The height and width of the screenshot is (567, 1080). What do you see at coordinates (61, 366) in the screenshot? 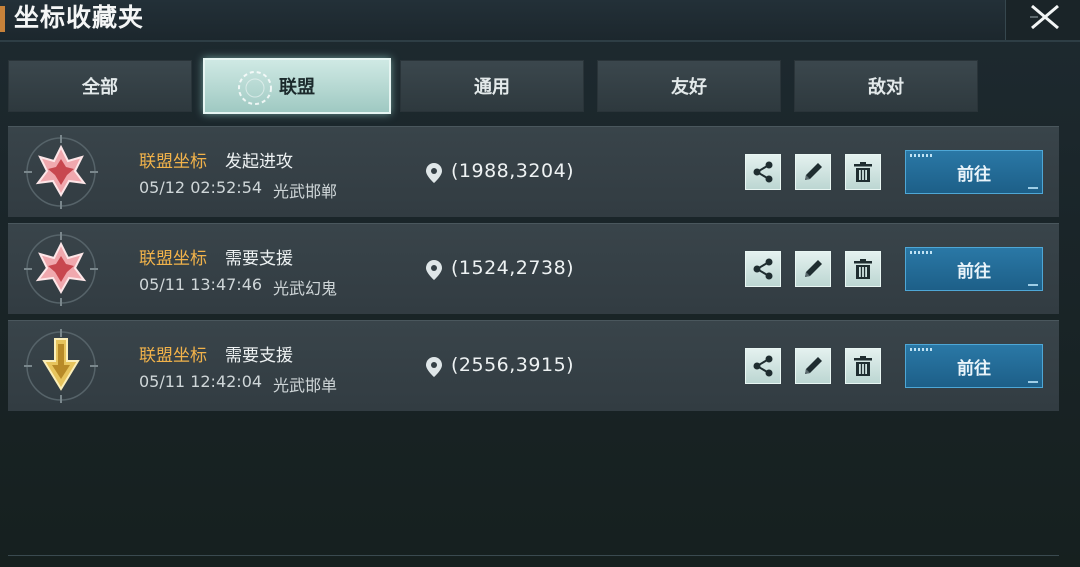
I see `gather-arrow-emblem-icon` at bounding box center [61, 366].